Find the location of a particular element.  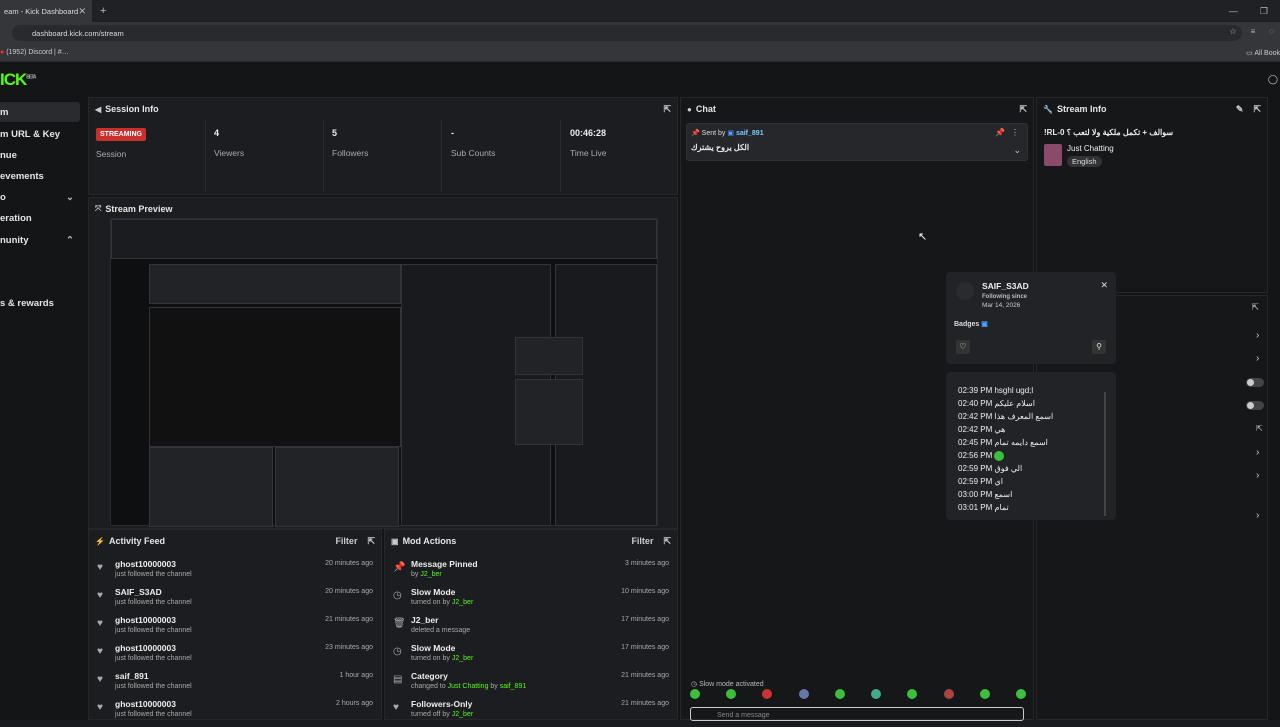

help-icon: ◯ is located at coordinates (1273, 79).